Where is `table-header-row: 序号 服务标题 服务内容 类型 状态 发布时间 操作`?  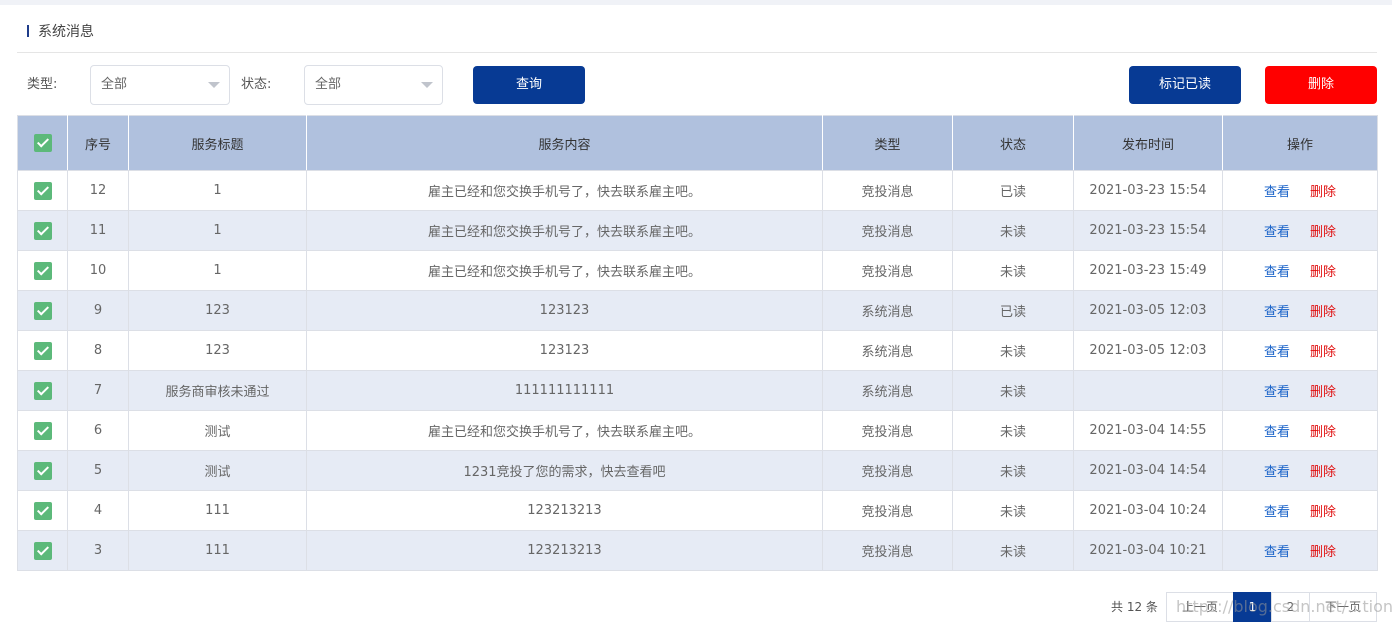 table-header-row: 序号 服务标题 服务内容 类型 状态 发布时间 操作 is located at coordinates (697, 143).